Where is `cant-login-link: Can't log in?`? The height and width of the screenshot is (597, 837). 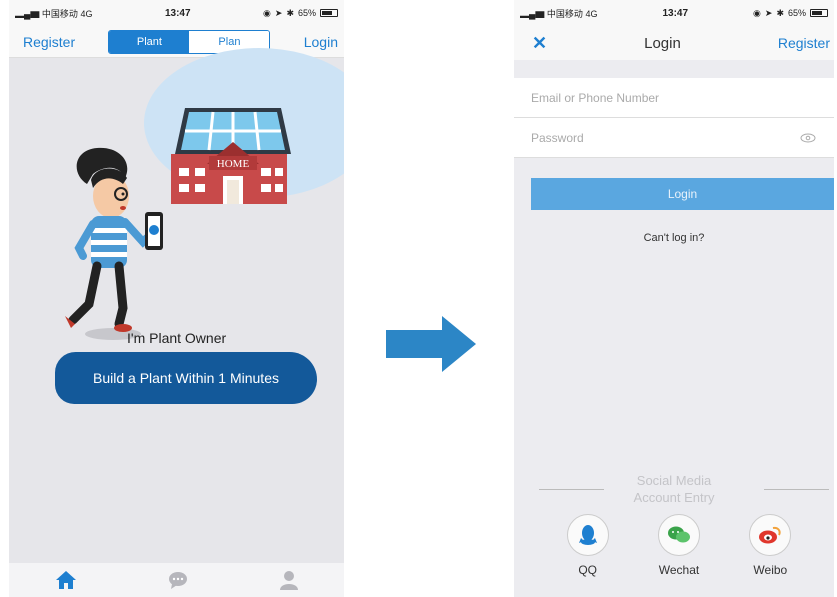
cant-login-link: Can't log in? is located at coordinates (674, 238).